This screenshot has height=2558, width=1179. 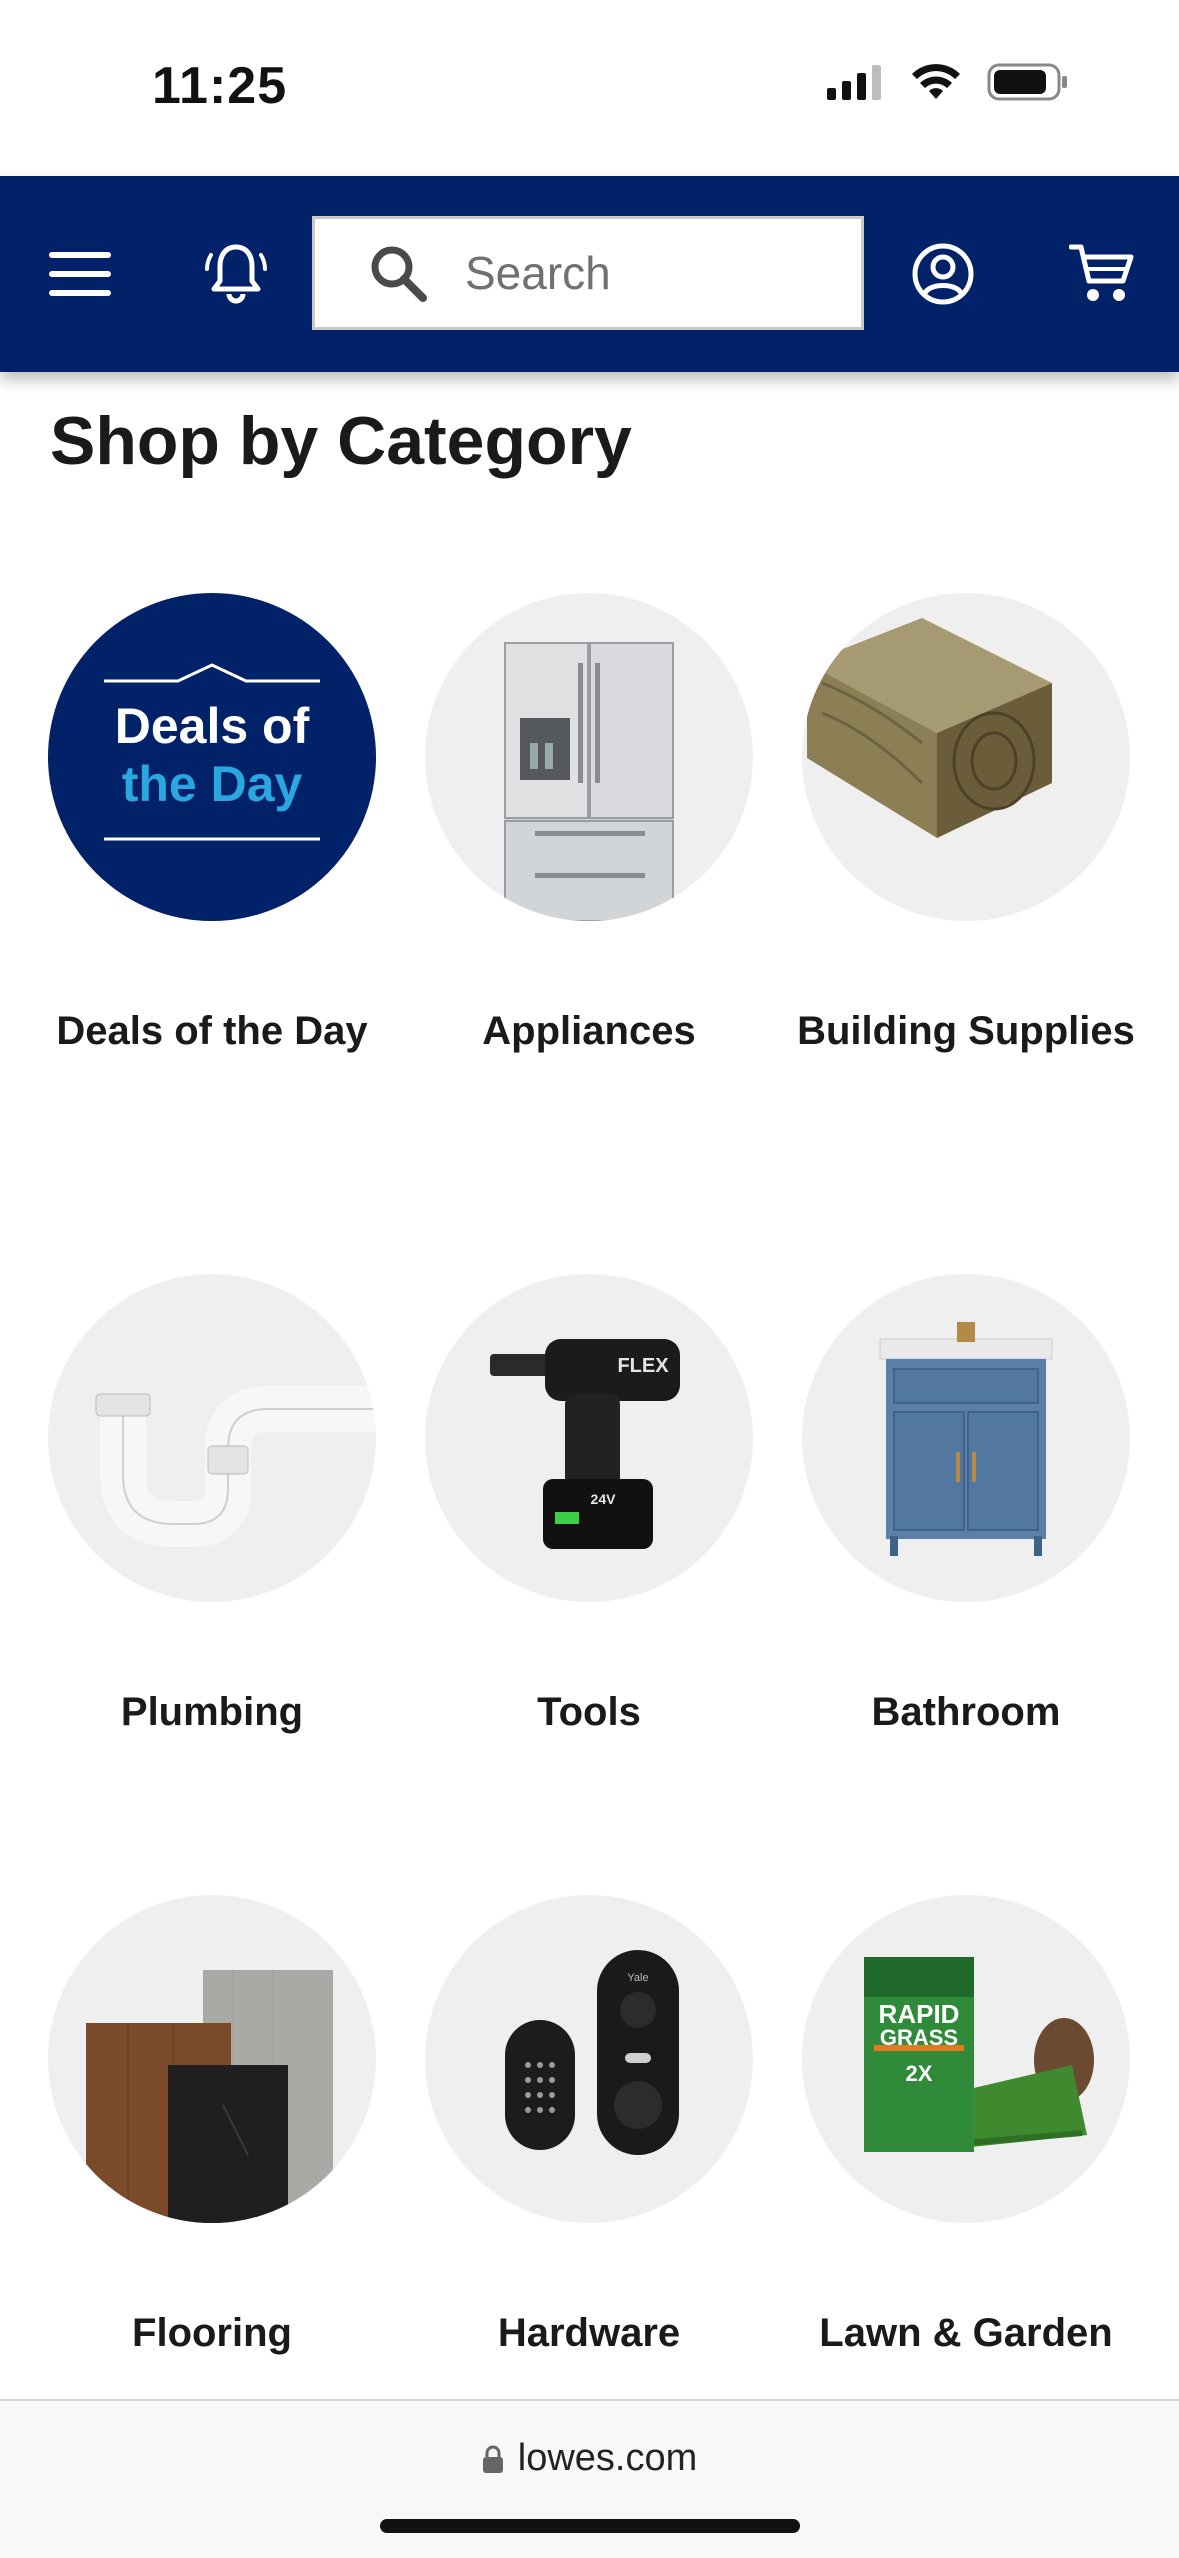 I want to click on category-appliances: Appliances, so click(x=589, y=827).